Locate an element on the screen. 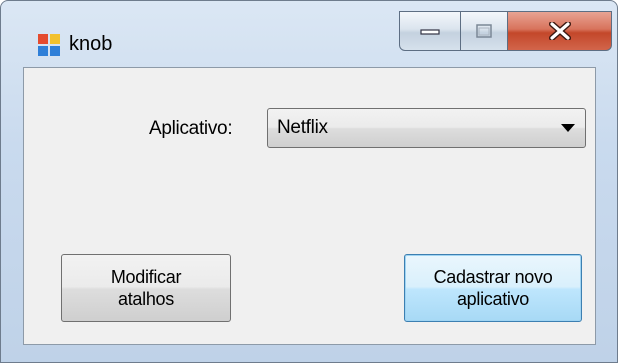  modify-shortcuts-label: Modificar atalhos is located at coordinates (146, 288).